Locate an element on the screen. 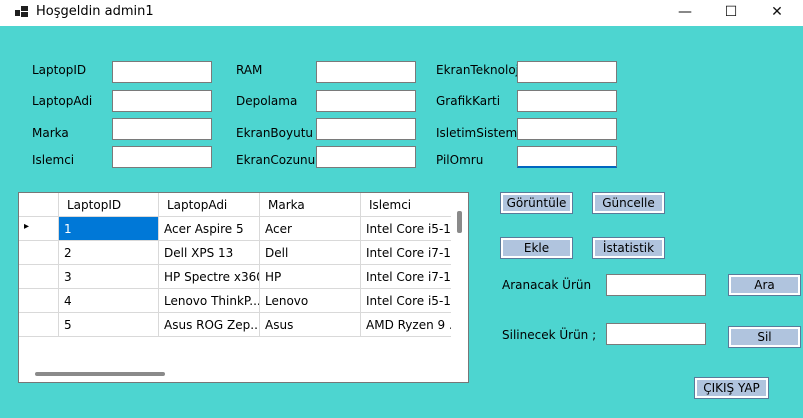 This screenshot has width=803, height=418. window-title: Hoşgeldin admin1 is located at coordinates (95, 11).